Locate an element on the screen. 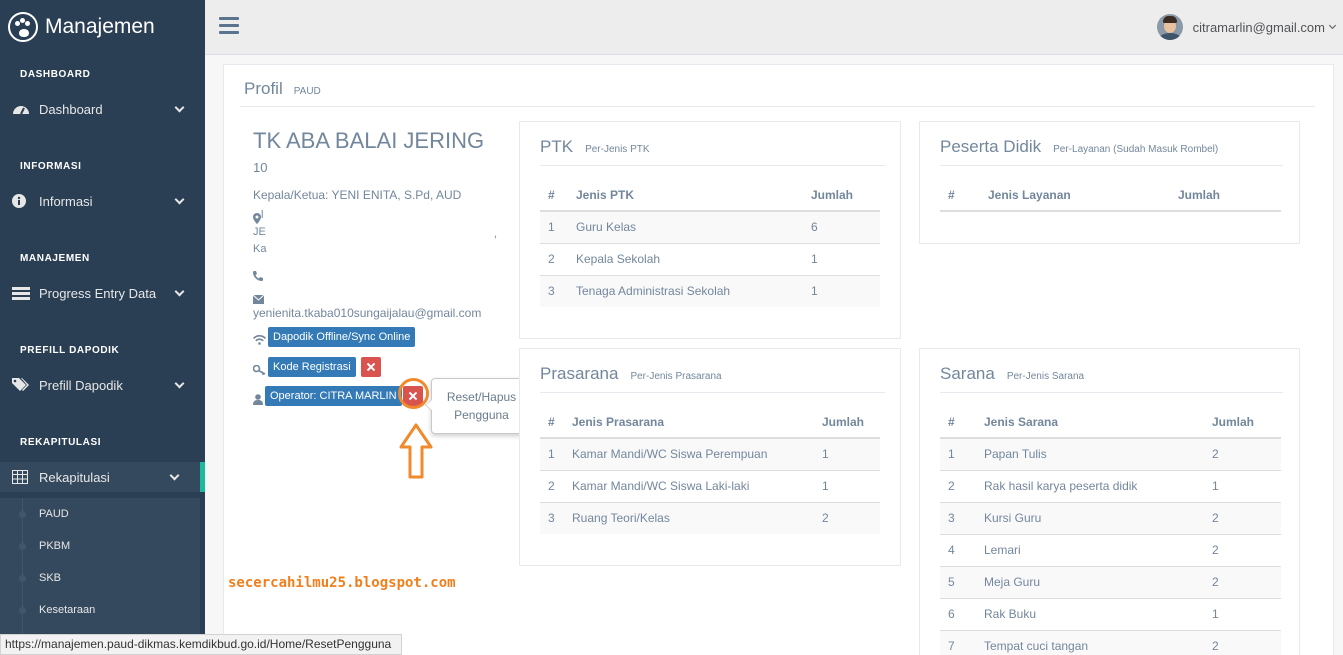  dashboard-icon is located at coordinates (21, 109).